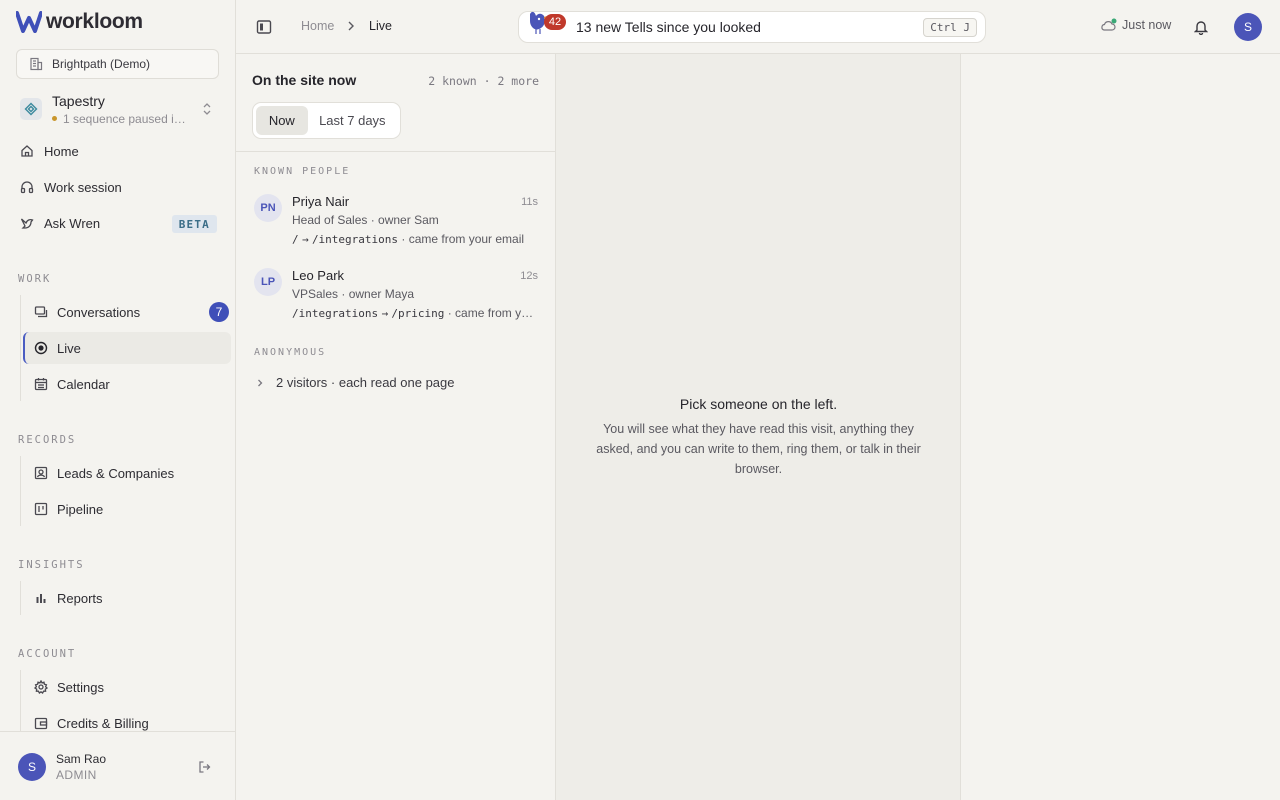  What do you see at coordinates (295, 239) in the screenshot?
I see `path-from: /` at bounding box center [295, 239].